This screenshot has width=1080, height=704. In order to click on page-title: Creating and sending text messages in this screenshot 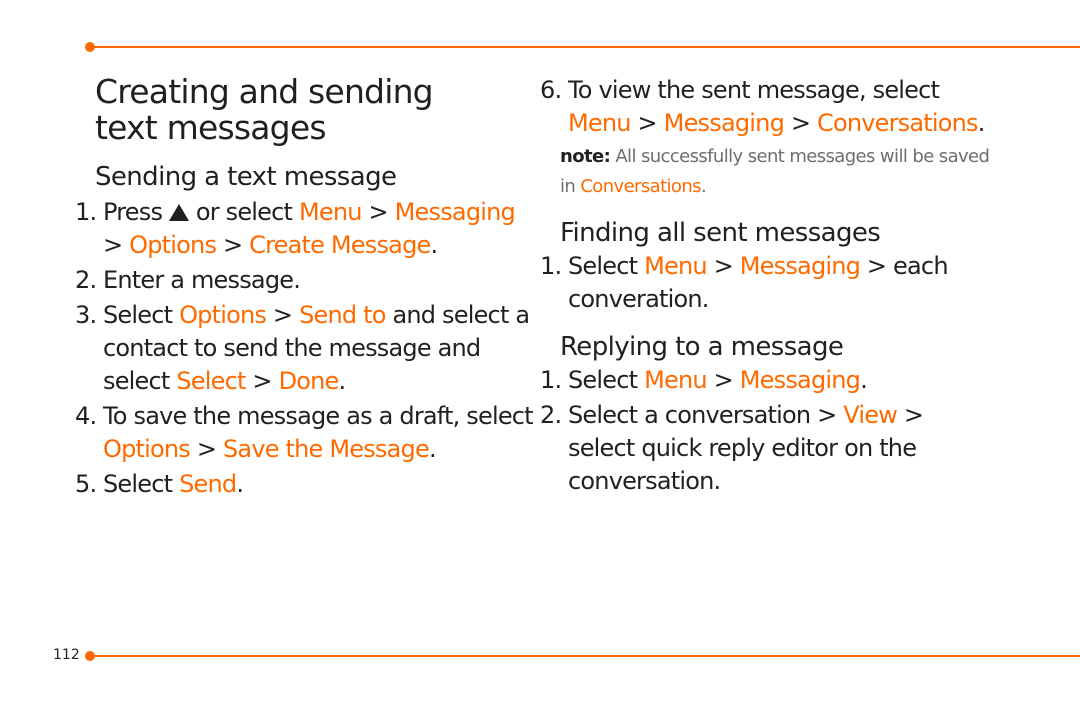, I will do `click(264, 109)`.